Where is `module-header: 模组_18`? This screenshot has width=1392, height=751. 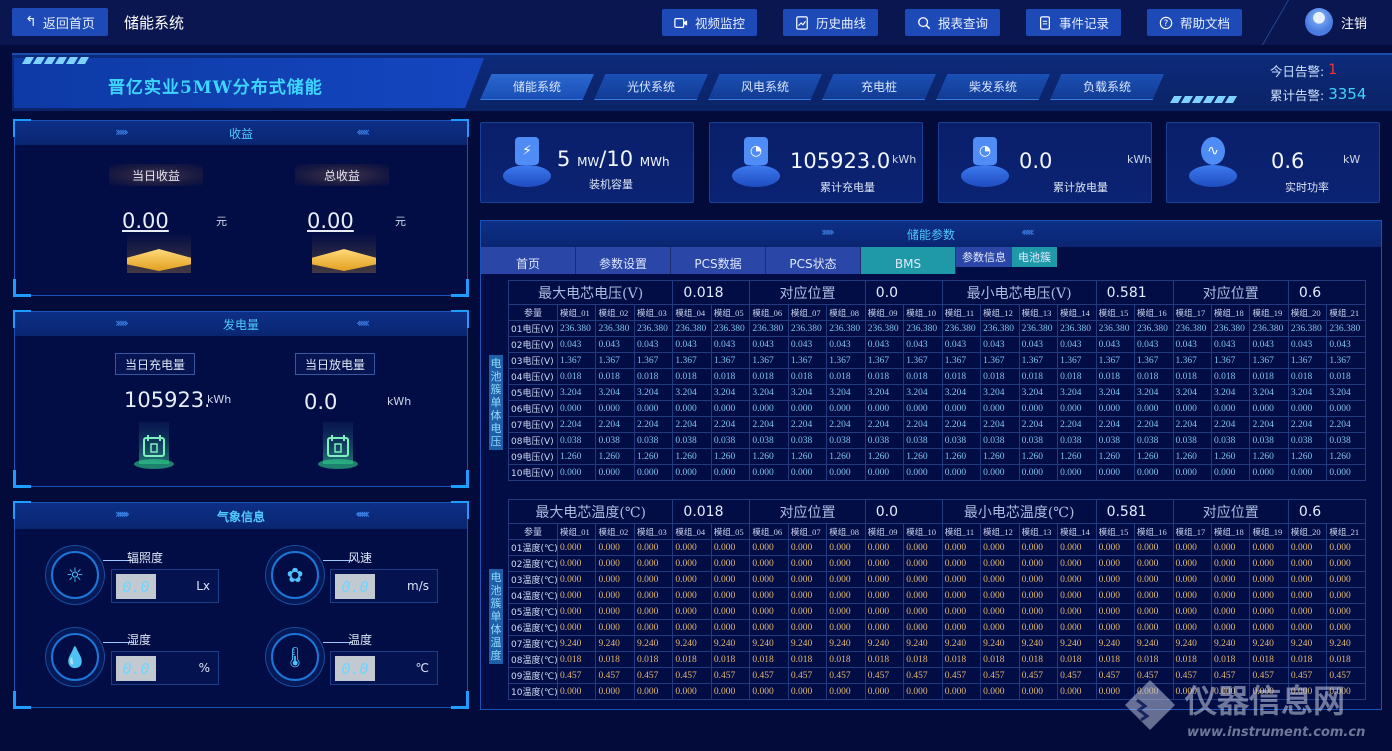
module-header: 模组_18 is located at coordinates (1230, 312).